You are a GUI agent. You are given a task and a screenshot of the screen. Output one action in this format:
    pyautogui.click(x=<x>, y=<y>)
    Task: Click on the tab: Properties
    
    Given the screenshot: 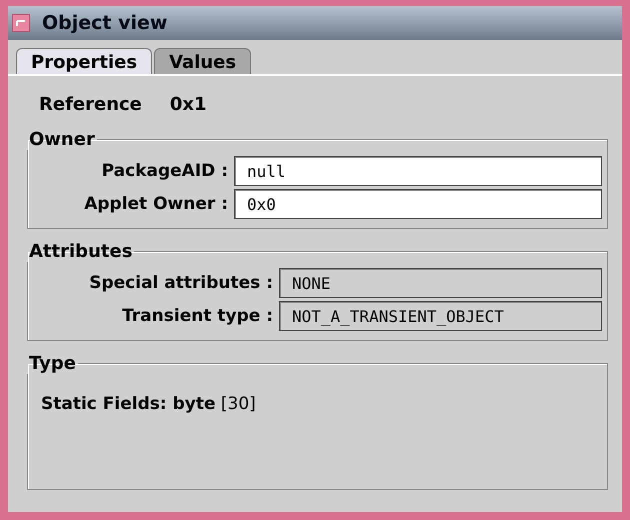 What is the action you would take?
    pyautogui.click(x=84, y=61)
    